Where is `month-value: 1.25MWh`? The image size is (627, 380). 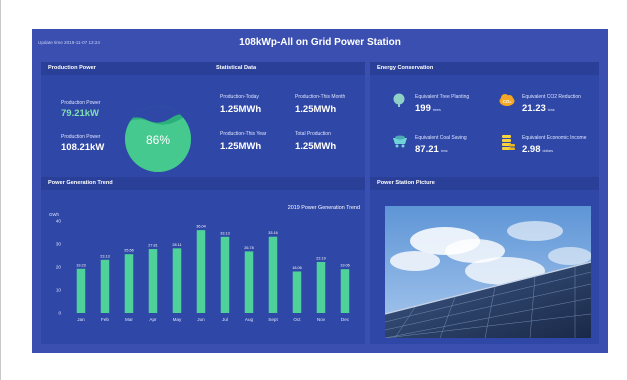
month-value: 1.25MWh is located at coordinates (316, 109).